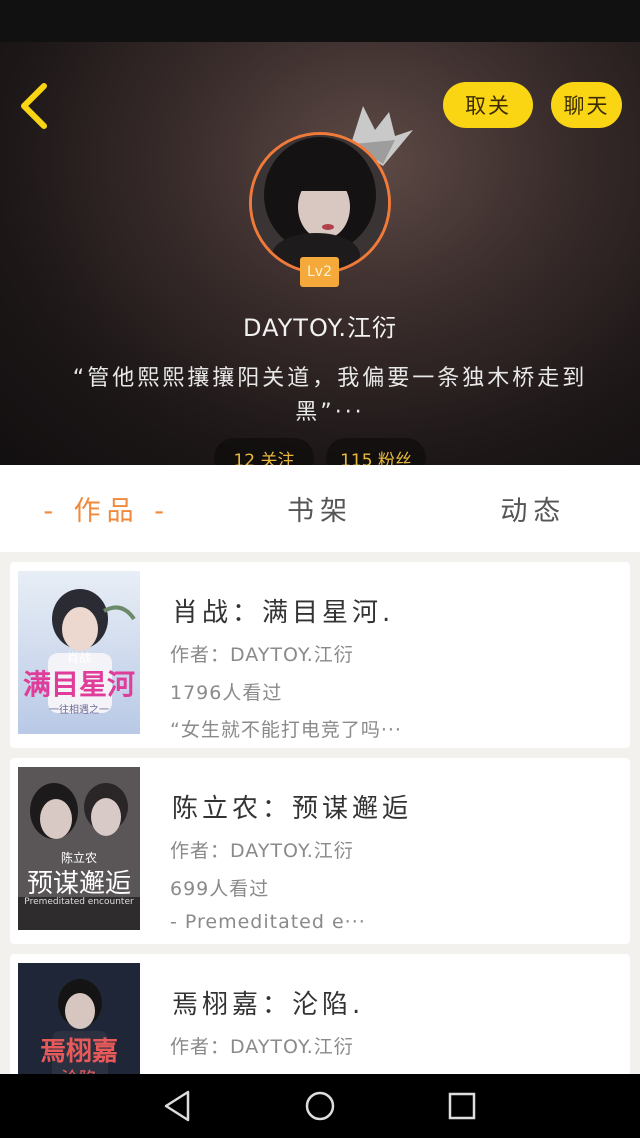  I want to click on tab-works: - 作品 -, so click(106, 508).